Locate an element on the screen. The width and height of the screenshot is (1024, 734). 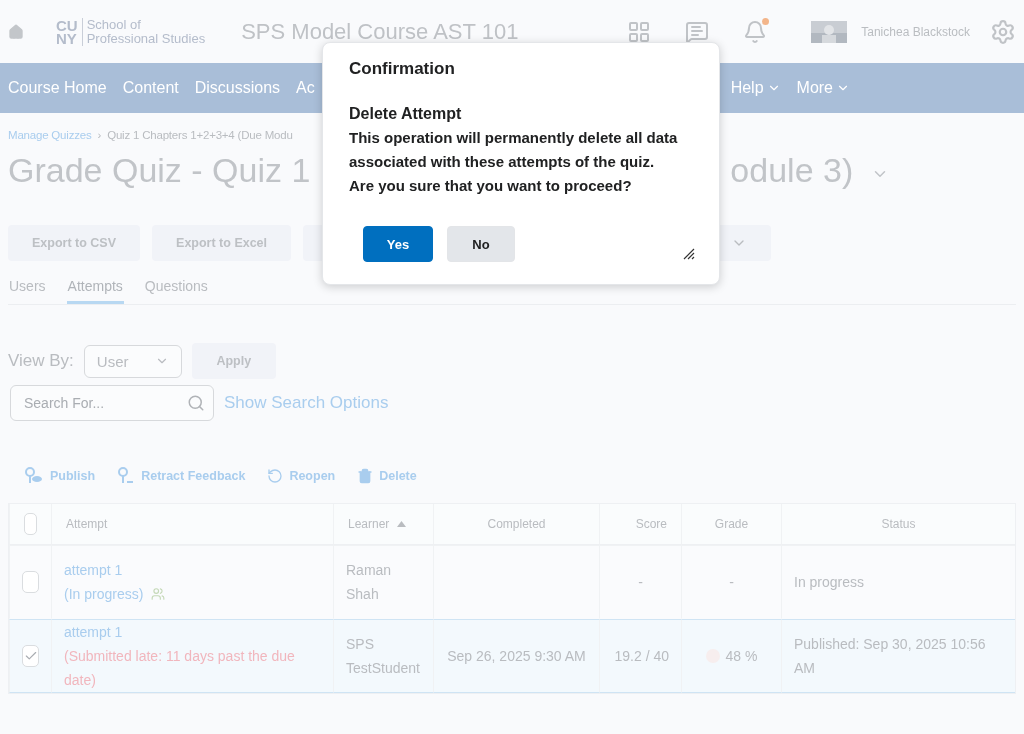
dialog-title: Confirmation is located at coordinates (402, 69).